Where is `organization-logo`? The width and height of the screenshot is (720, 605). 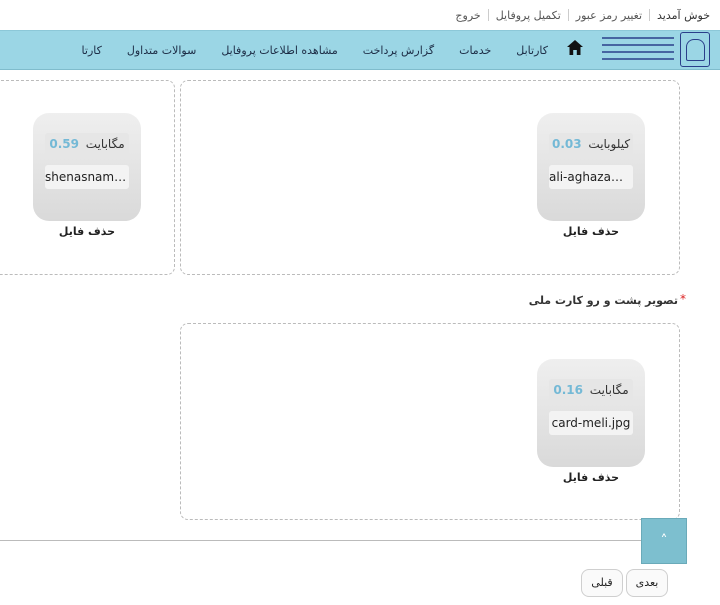 organization-logo is located at coordinates (655, 50).